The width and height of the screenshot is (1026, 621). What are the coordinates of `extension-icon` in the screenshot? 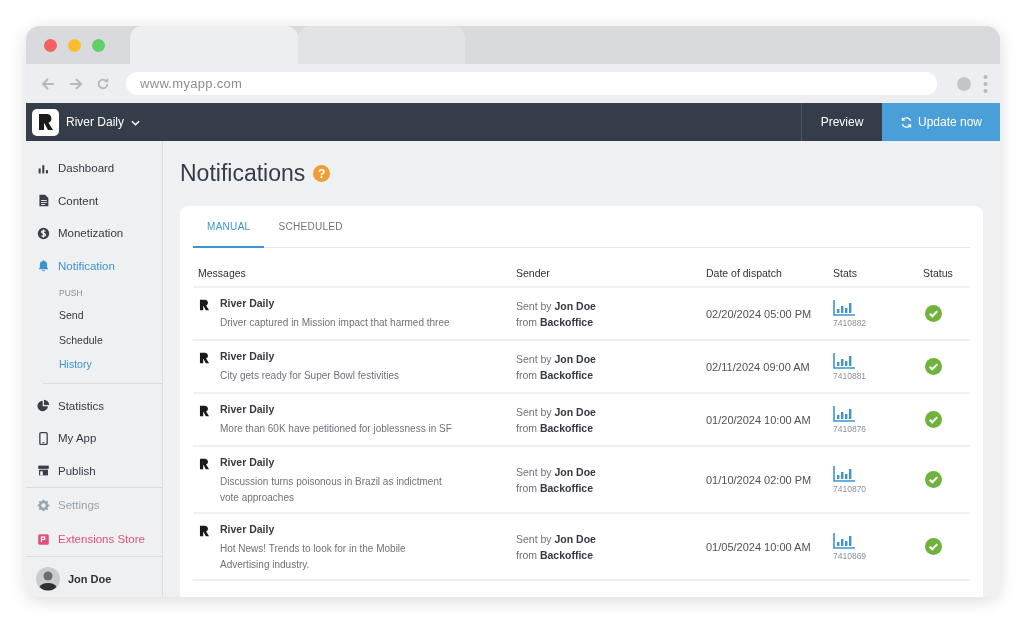 It's located at (43, 539).